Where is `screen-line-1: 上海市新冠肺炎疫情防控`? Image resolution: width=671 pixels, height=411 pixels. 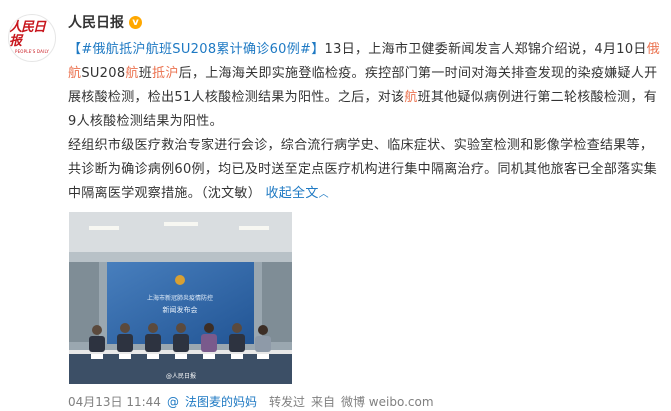
screen-line-1: 上海市新冠肺炎疫情防控 is located at coordinates (180, 298).